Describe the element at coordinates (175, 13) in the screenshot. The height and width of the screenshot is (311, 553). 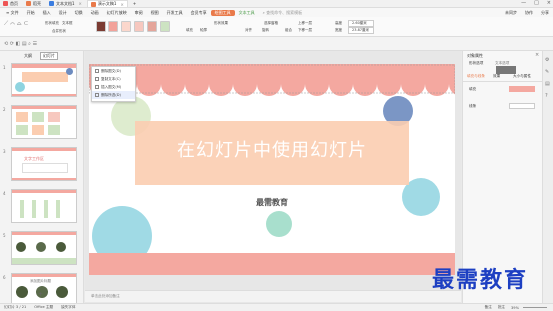
I see `menu-developer: 开发工具` at that location.